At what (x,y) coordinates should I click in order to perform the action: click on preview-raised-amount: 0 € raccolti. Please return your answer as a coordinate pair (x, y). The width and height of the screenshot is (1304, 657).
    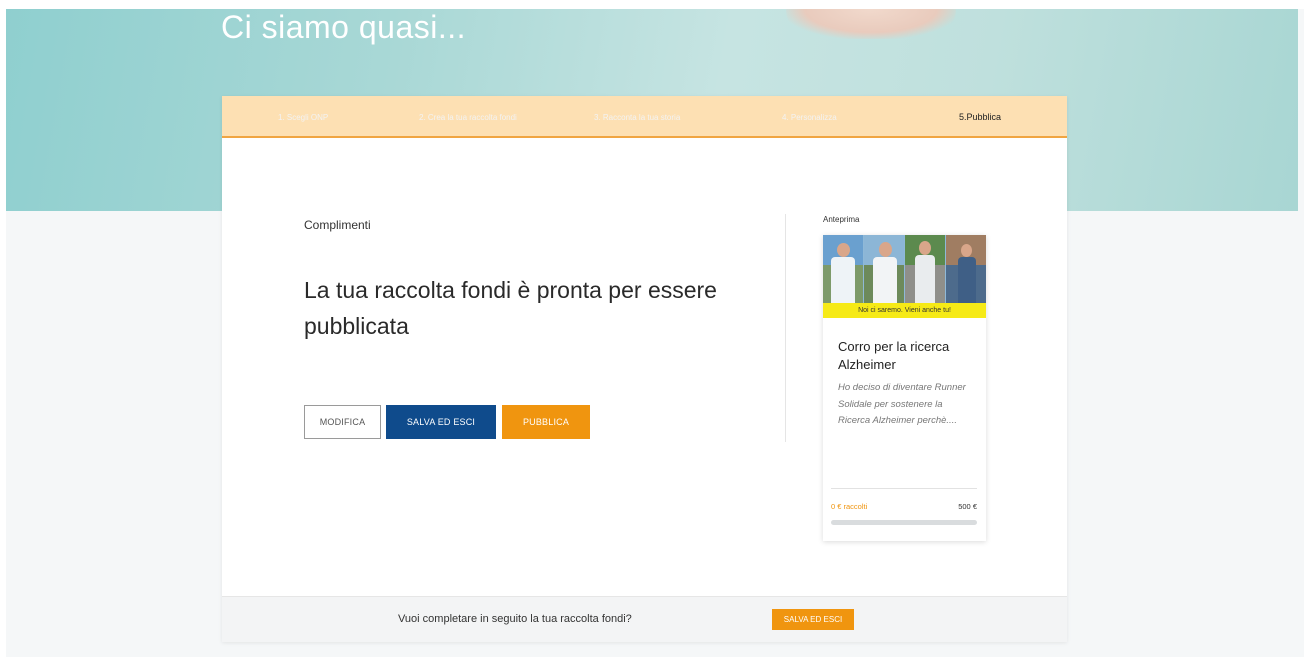
    Looking at the image, I should click on (849, 506).